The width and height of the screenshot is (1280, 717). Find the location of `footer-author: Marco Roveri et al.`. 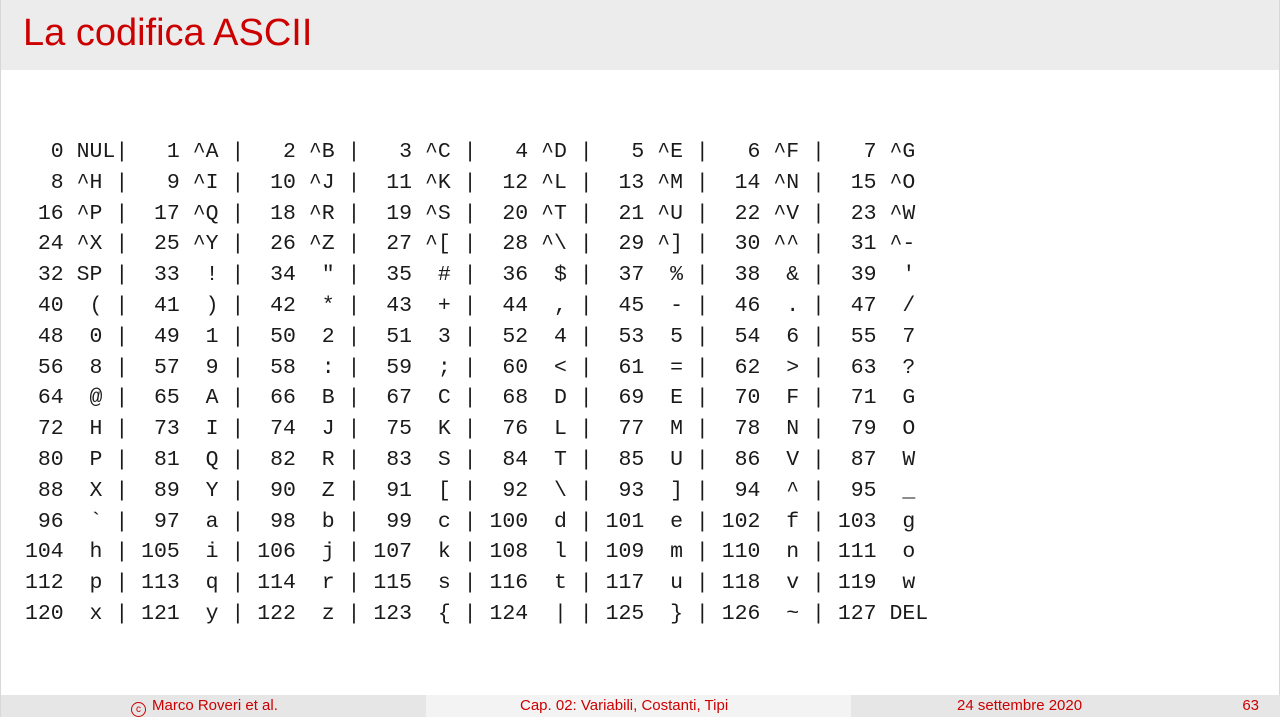

footer-author: Marco Roveri et al. is located at coordinates (215, 705).